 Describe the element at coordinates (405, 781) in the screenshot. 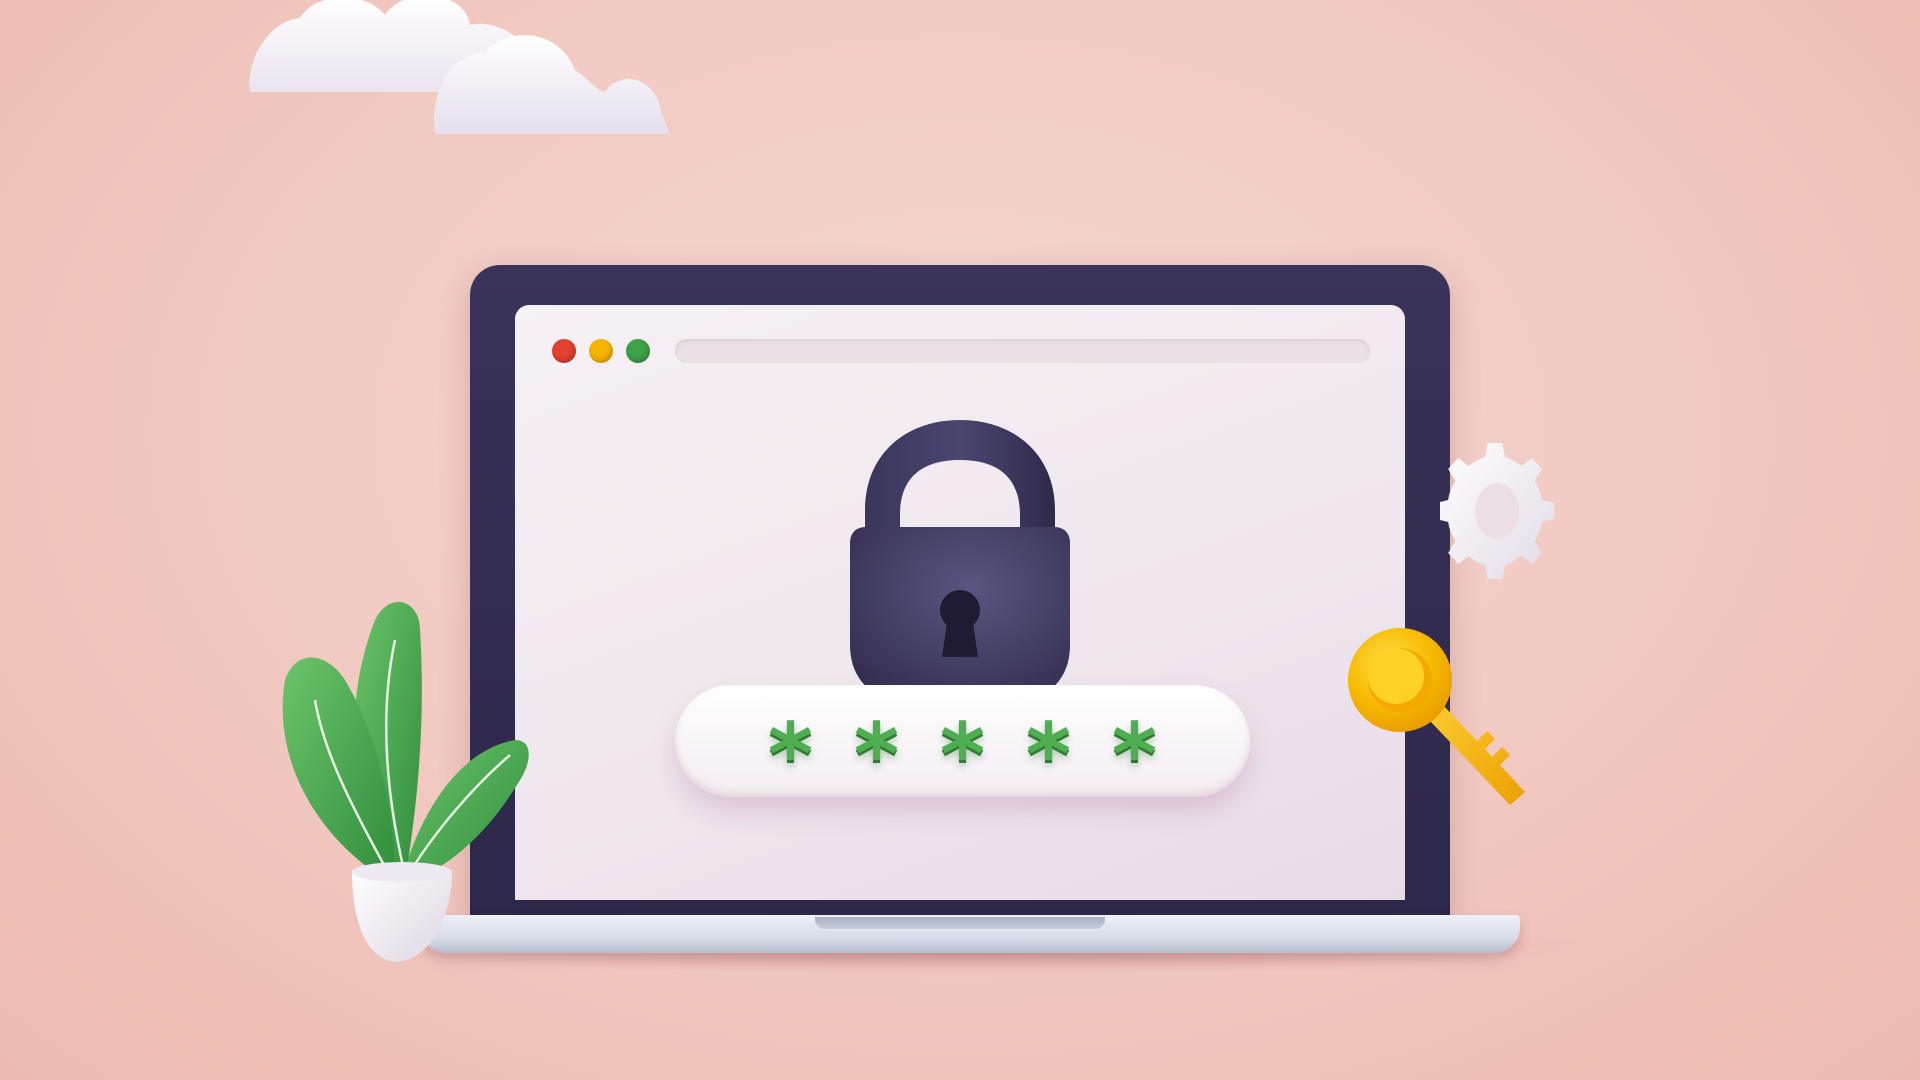

I see `plant-illustration` at that location.